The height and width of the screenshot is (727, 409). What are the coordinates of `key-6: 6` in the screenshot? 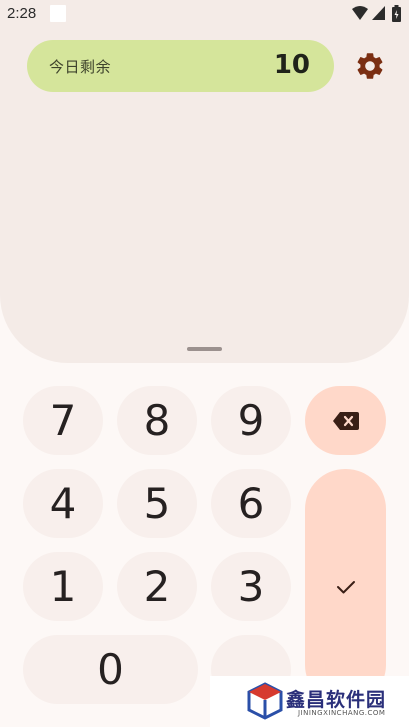 It's located at (251, 503).